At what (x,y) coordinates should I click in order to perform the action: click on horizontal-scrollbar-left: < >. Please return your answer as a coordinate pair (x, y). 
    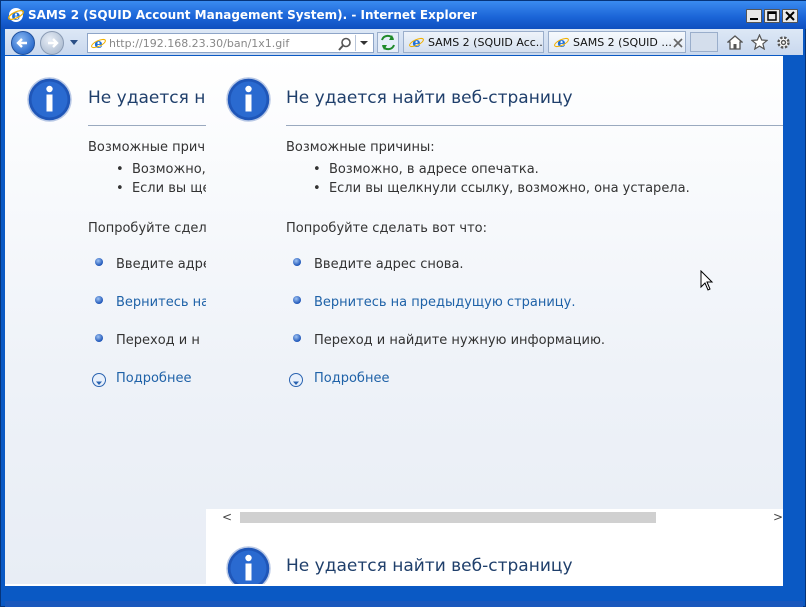
    Looking at the image, I should click on (105, 585).